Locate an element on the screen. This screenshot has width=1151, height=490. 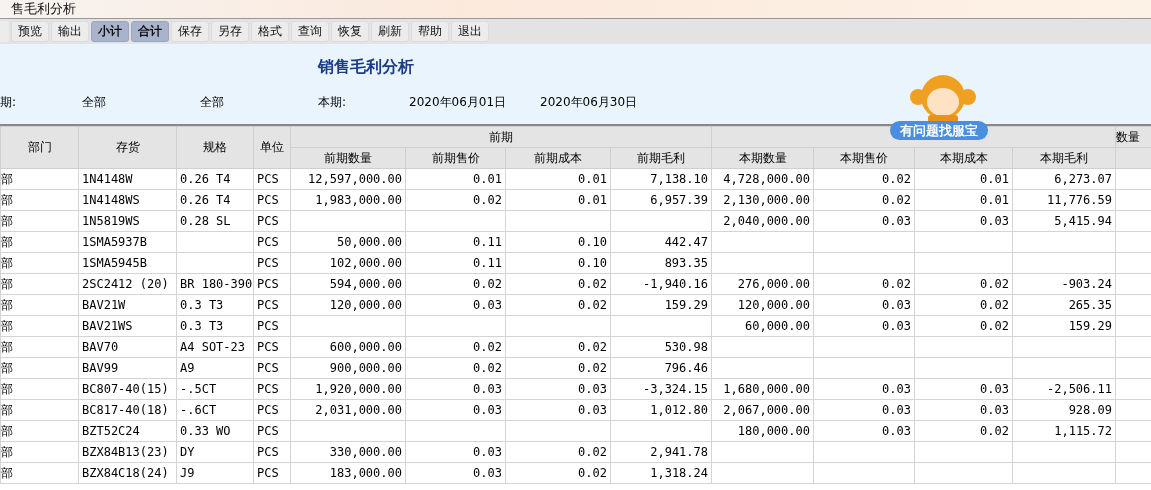
toolbar-button: 恢复 is located at coordinates (350, 31).